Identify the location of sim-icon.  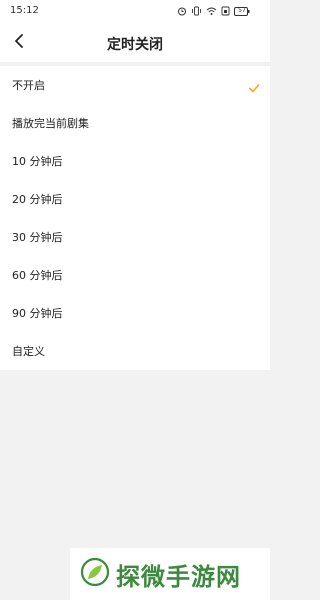
(225, 11).